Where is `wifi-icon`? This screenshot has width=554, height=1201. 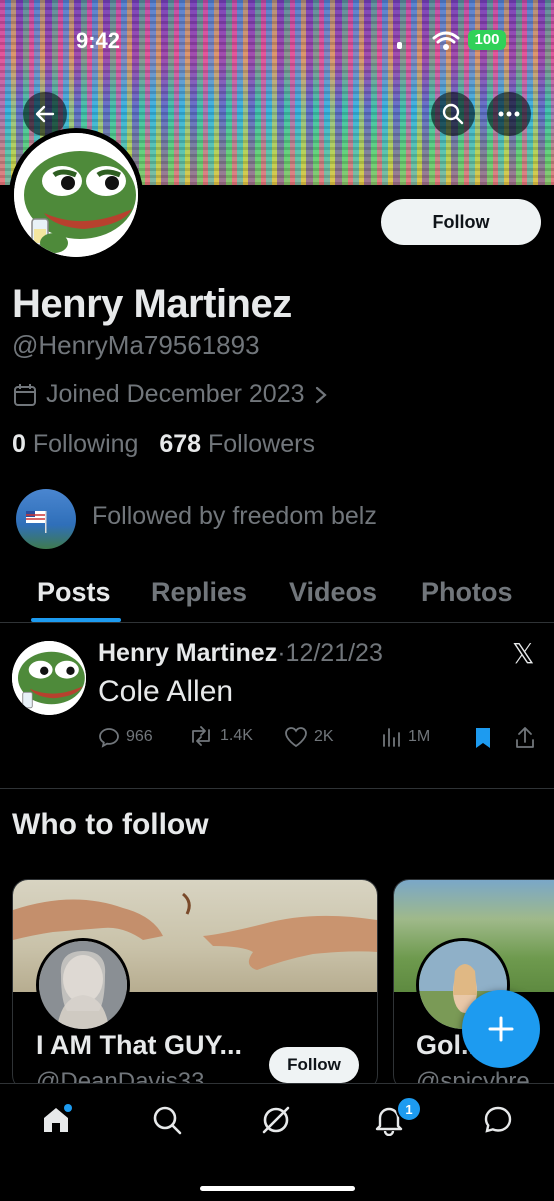 wifi-icon is located at coordinates (446, 40).